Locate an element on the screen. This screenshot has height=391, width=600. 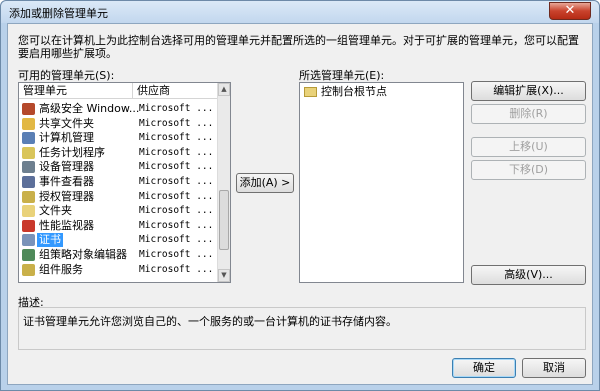
cancel-button: 取消 is located at coordinates (554, 368).